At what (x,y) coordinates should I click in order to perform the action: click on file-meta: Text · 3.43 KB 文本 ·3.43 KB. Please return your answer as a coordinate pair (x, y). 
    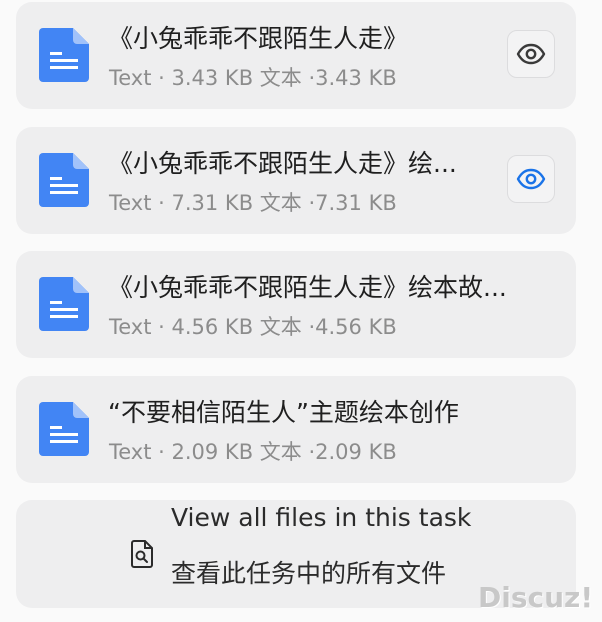
    Looking at the image, I should click on (253, 78).